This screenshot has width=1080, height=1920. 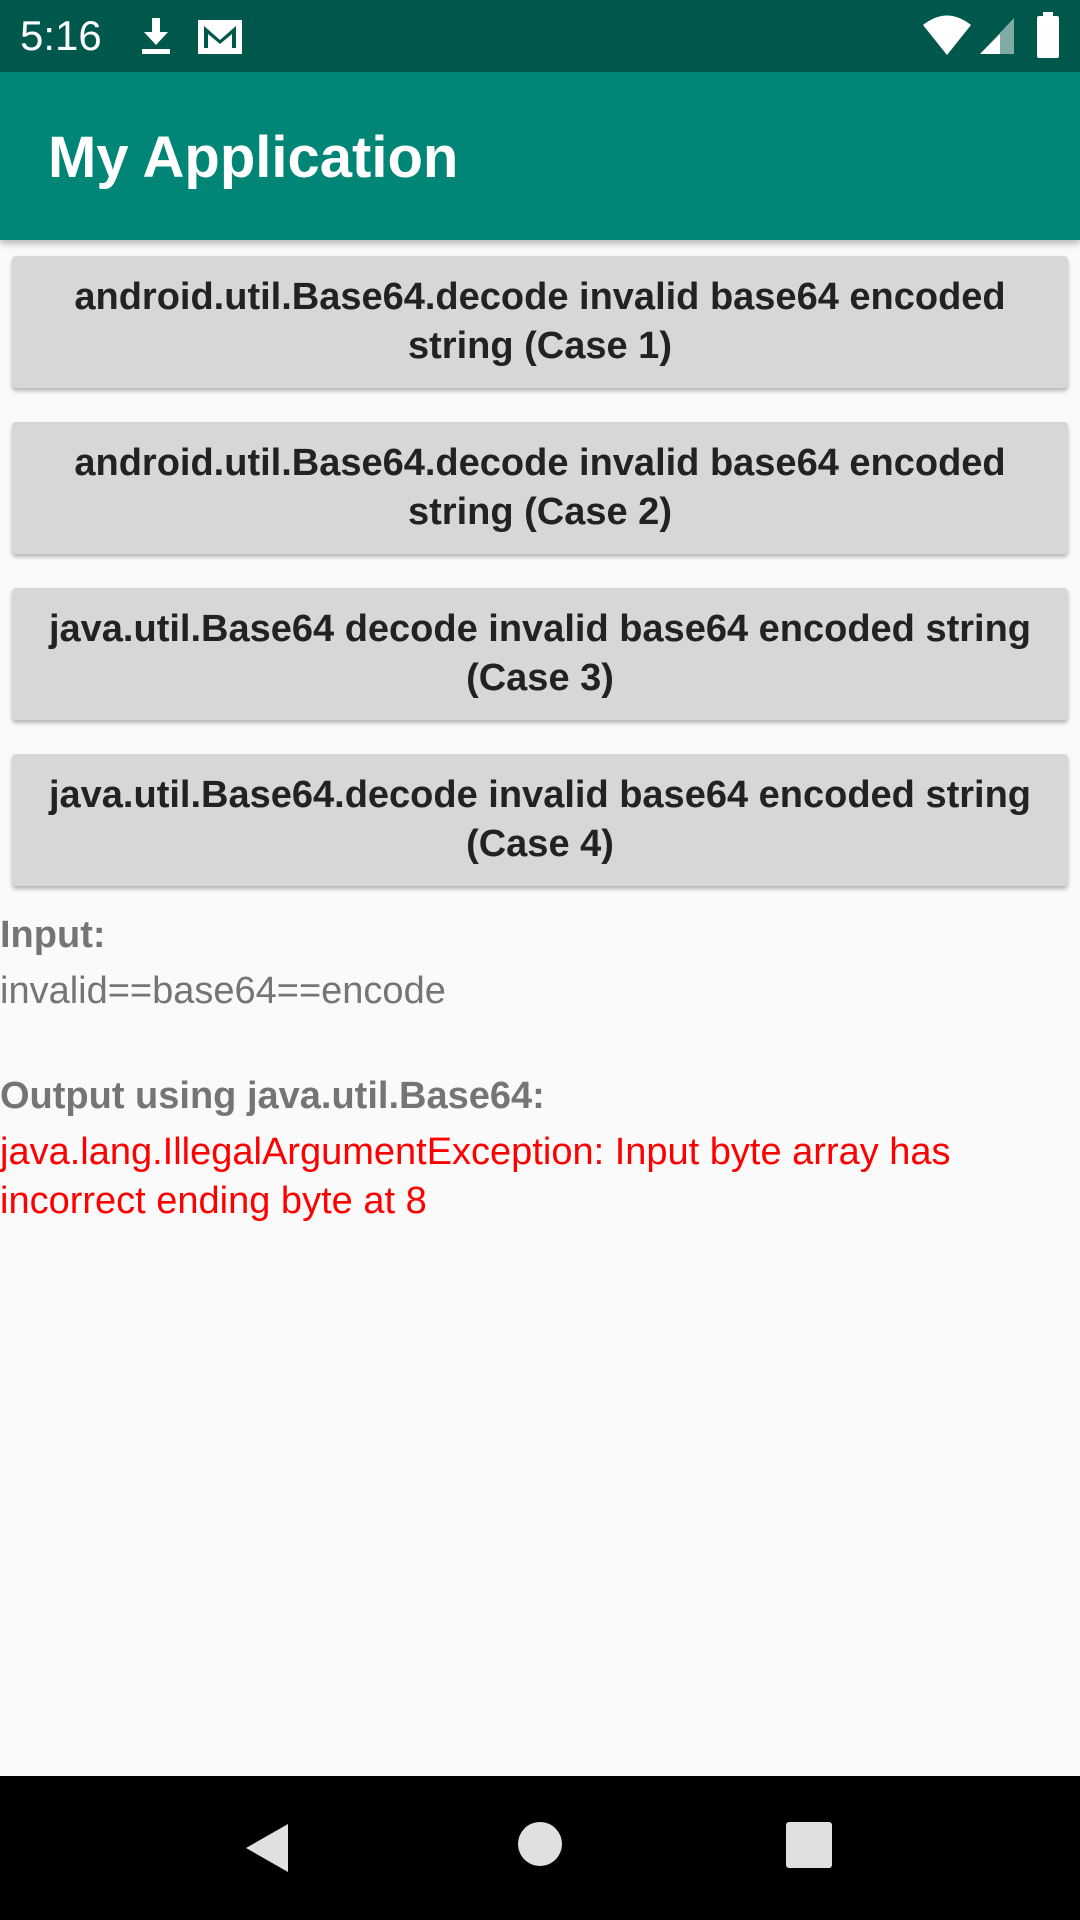 I want to click on gmail-icon, so click(x=220, y=37).